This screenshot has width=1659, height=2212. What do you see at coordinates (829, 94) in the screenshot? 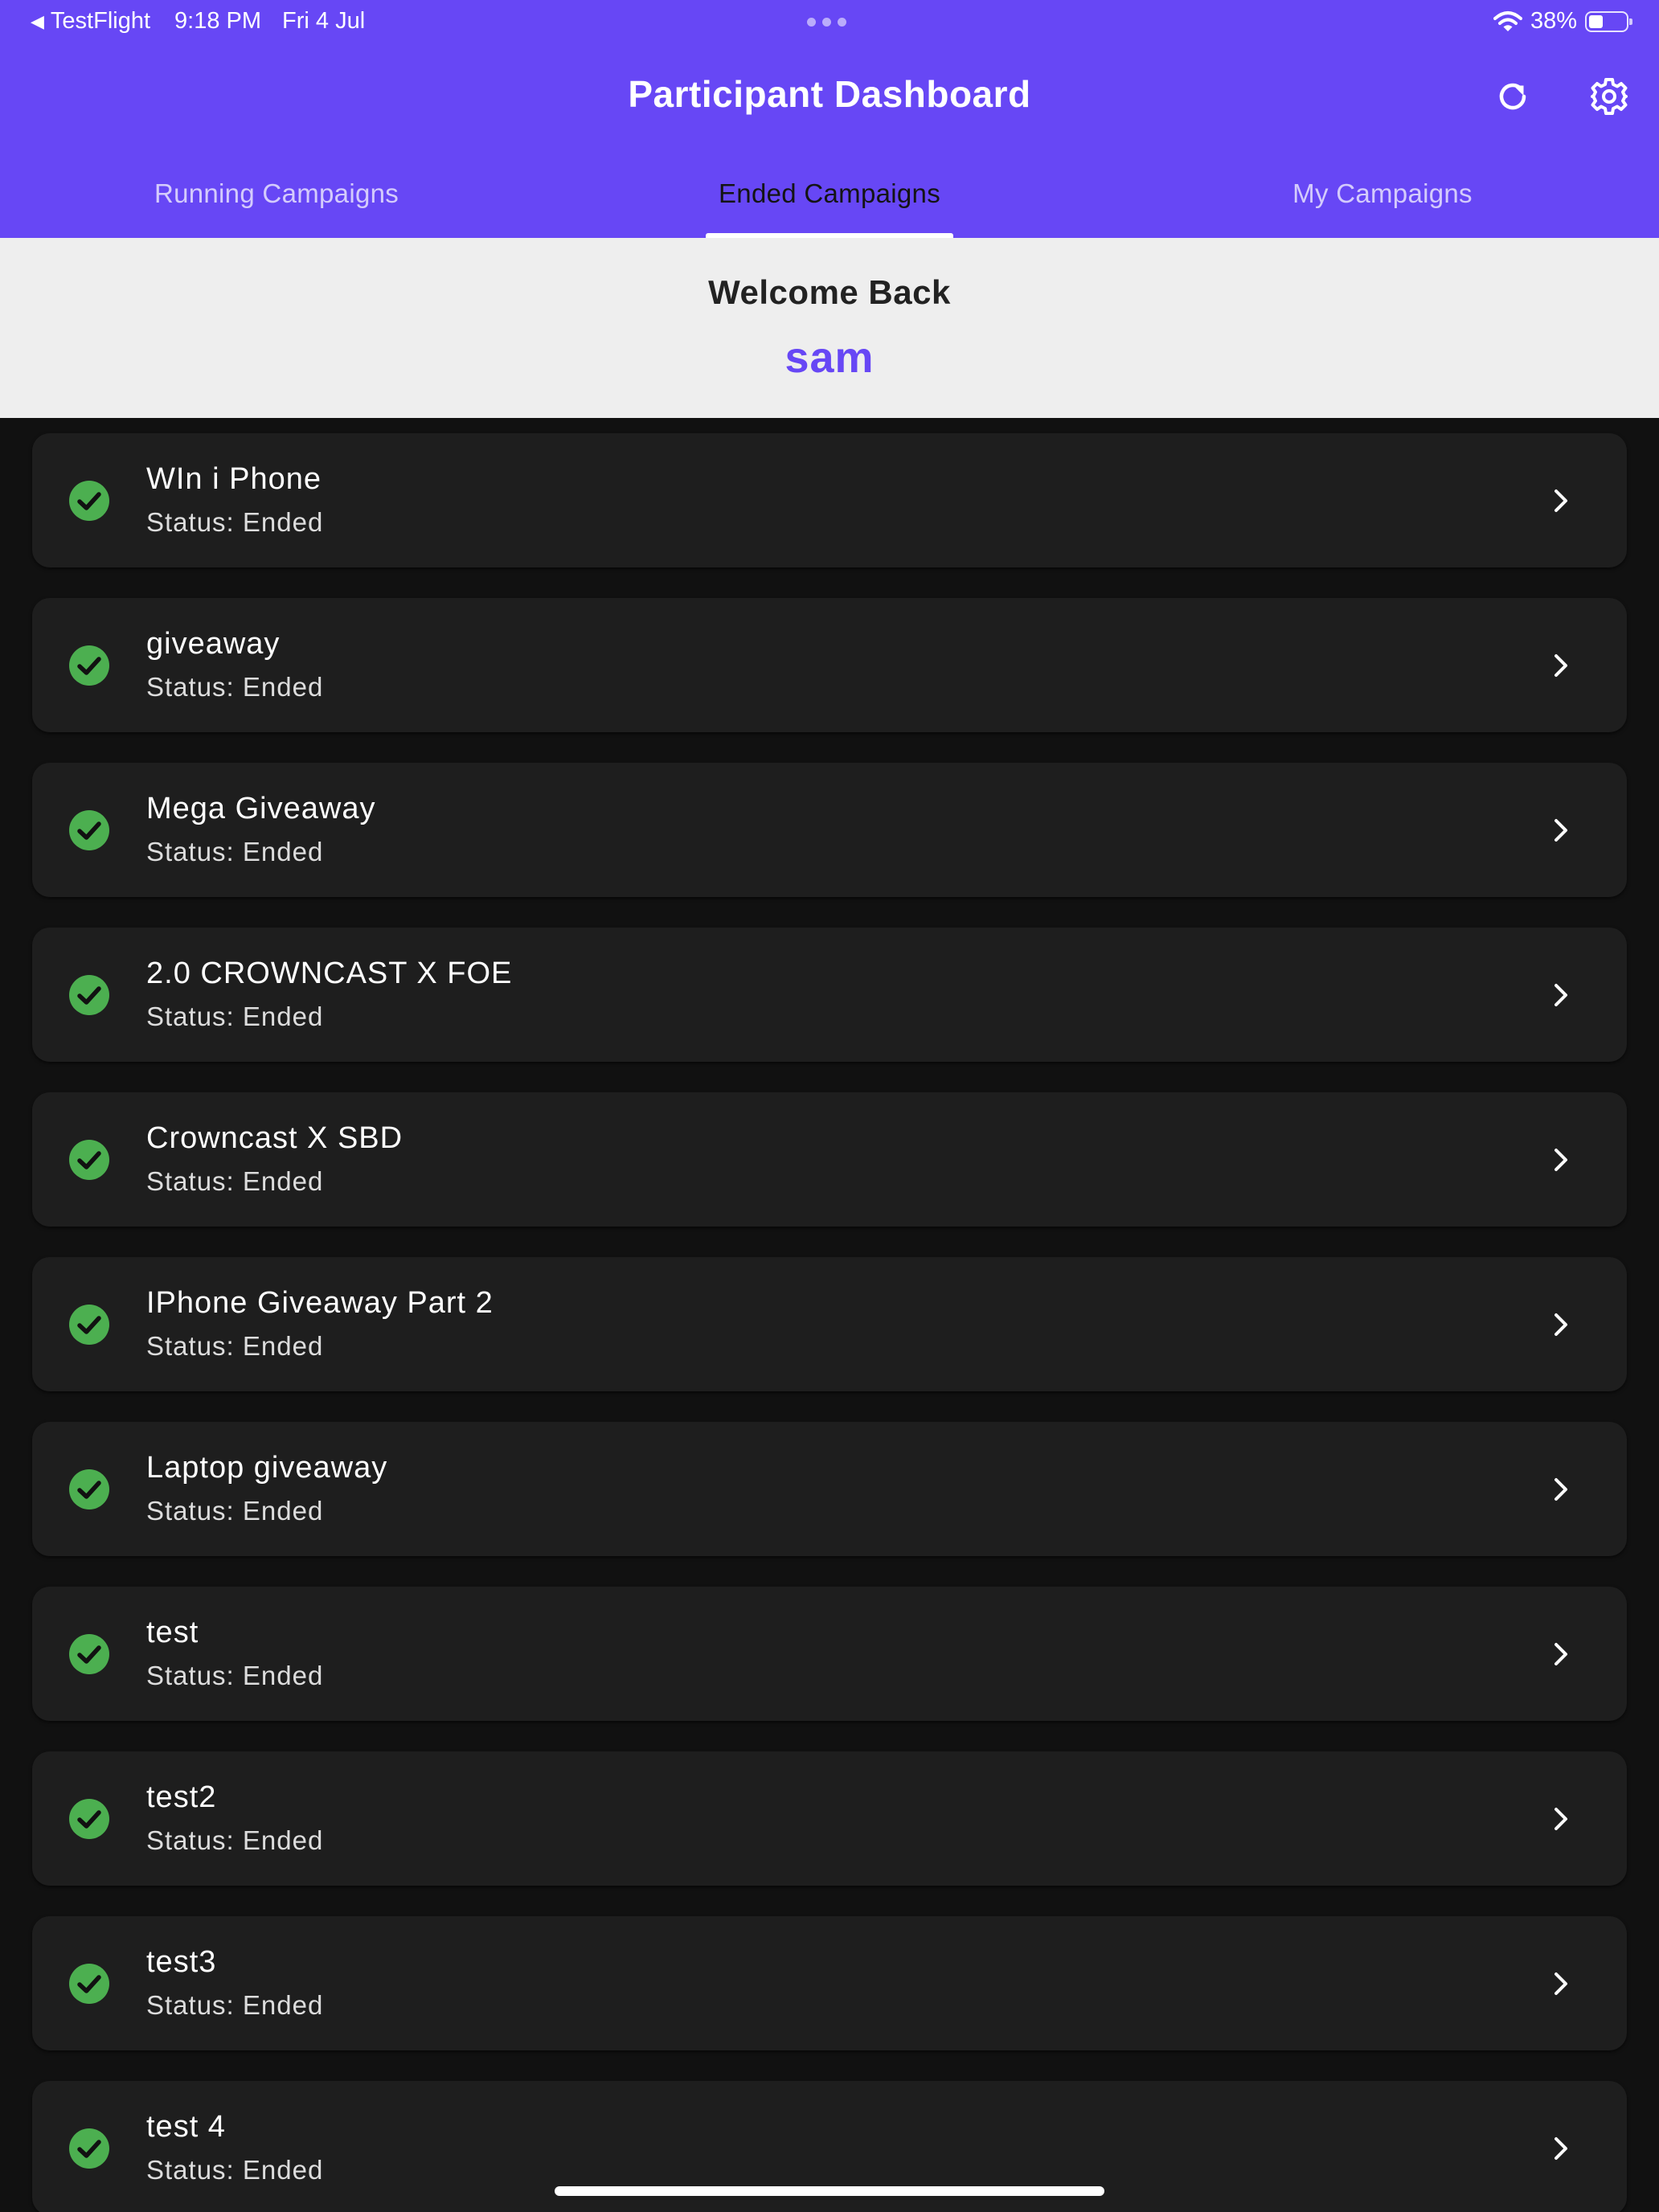
I see `page-title: Participant Dashboard` at bounding box center [829, 94].